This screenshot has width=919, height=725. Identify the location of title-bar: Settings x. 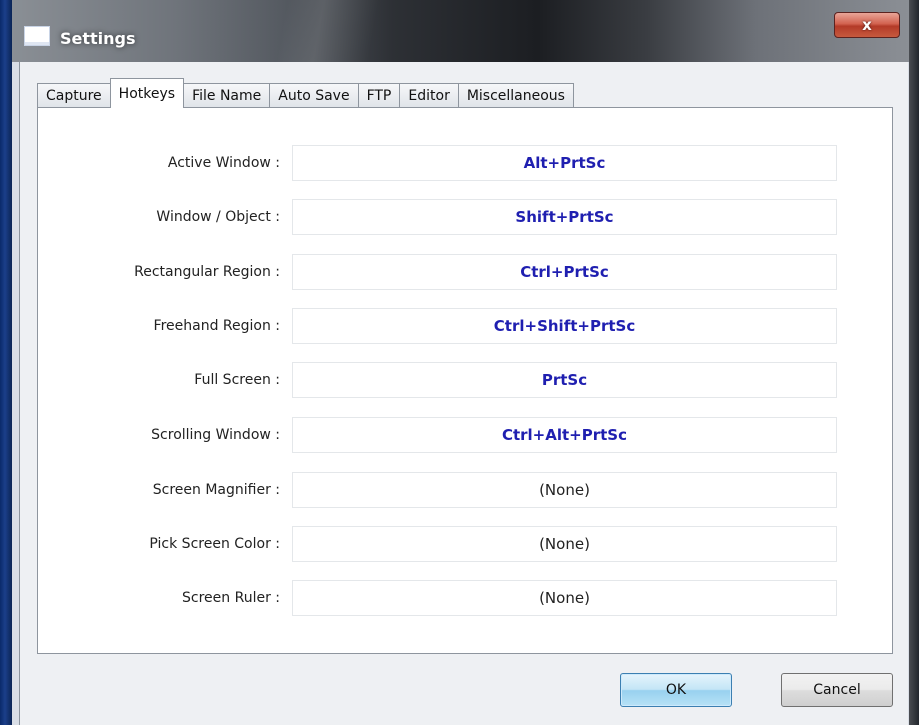
(465, 31).